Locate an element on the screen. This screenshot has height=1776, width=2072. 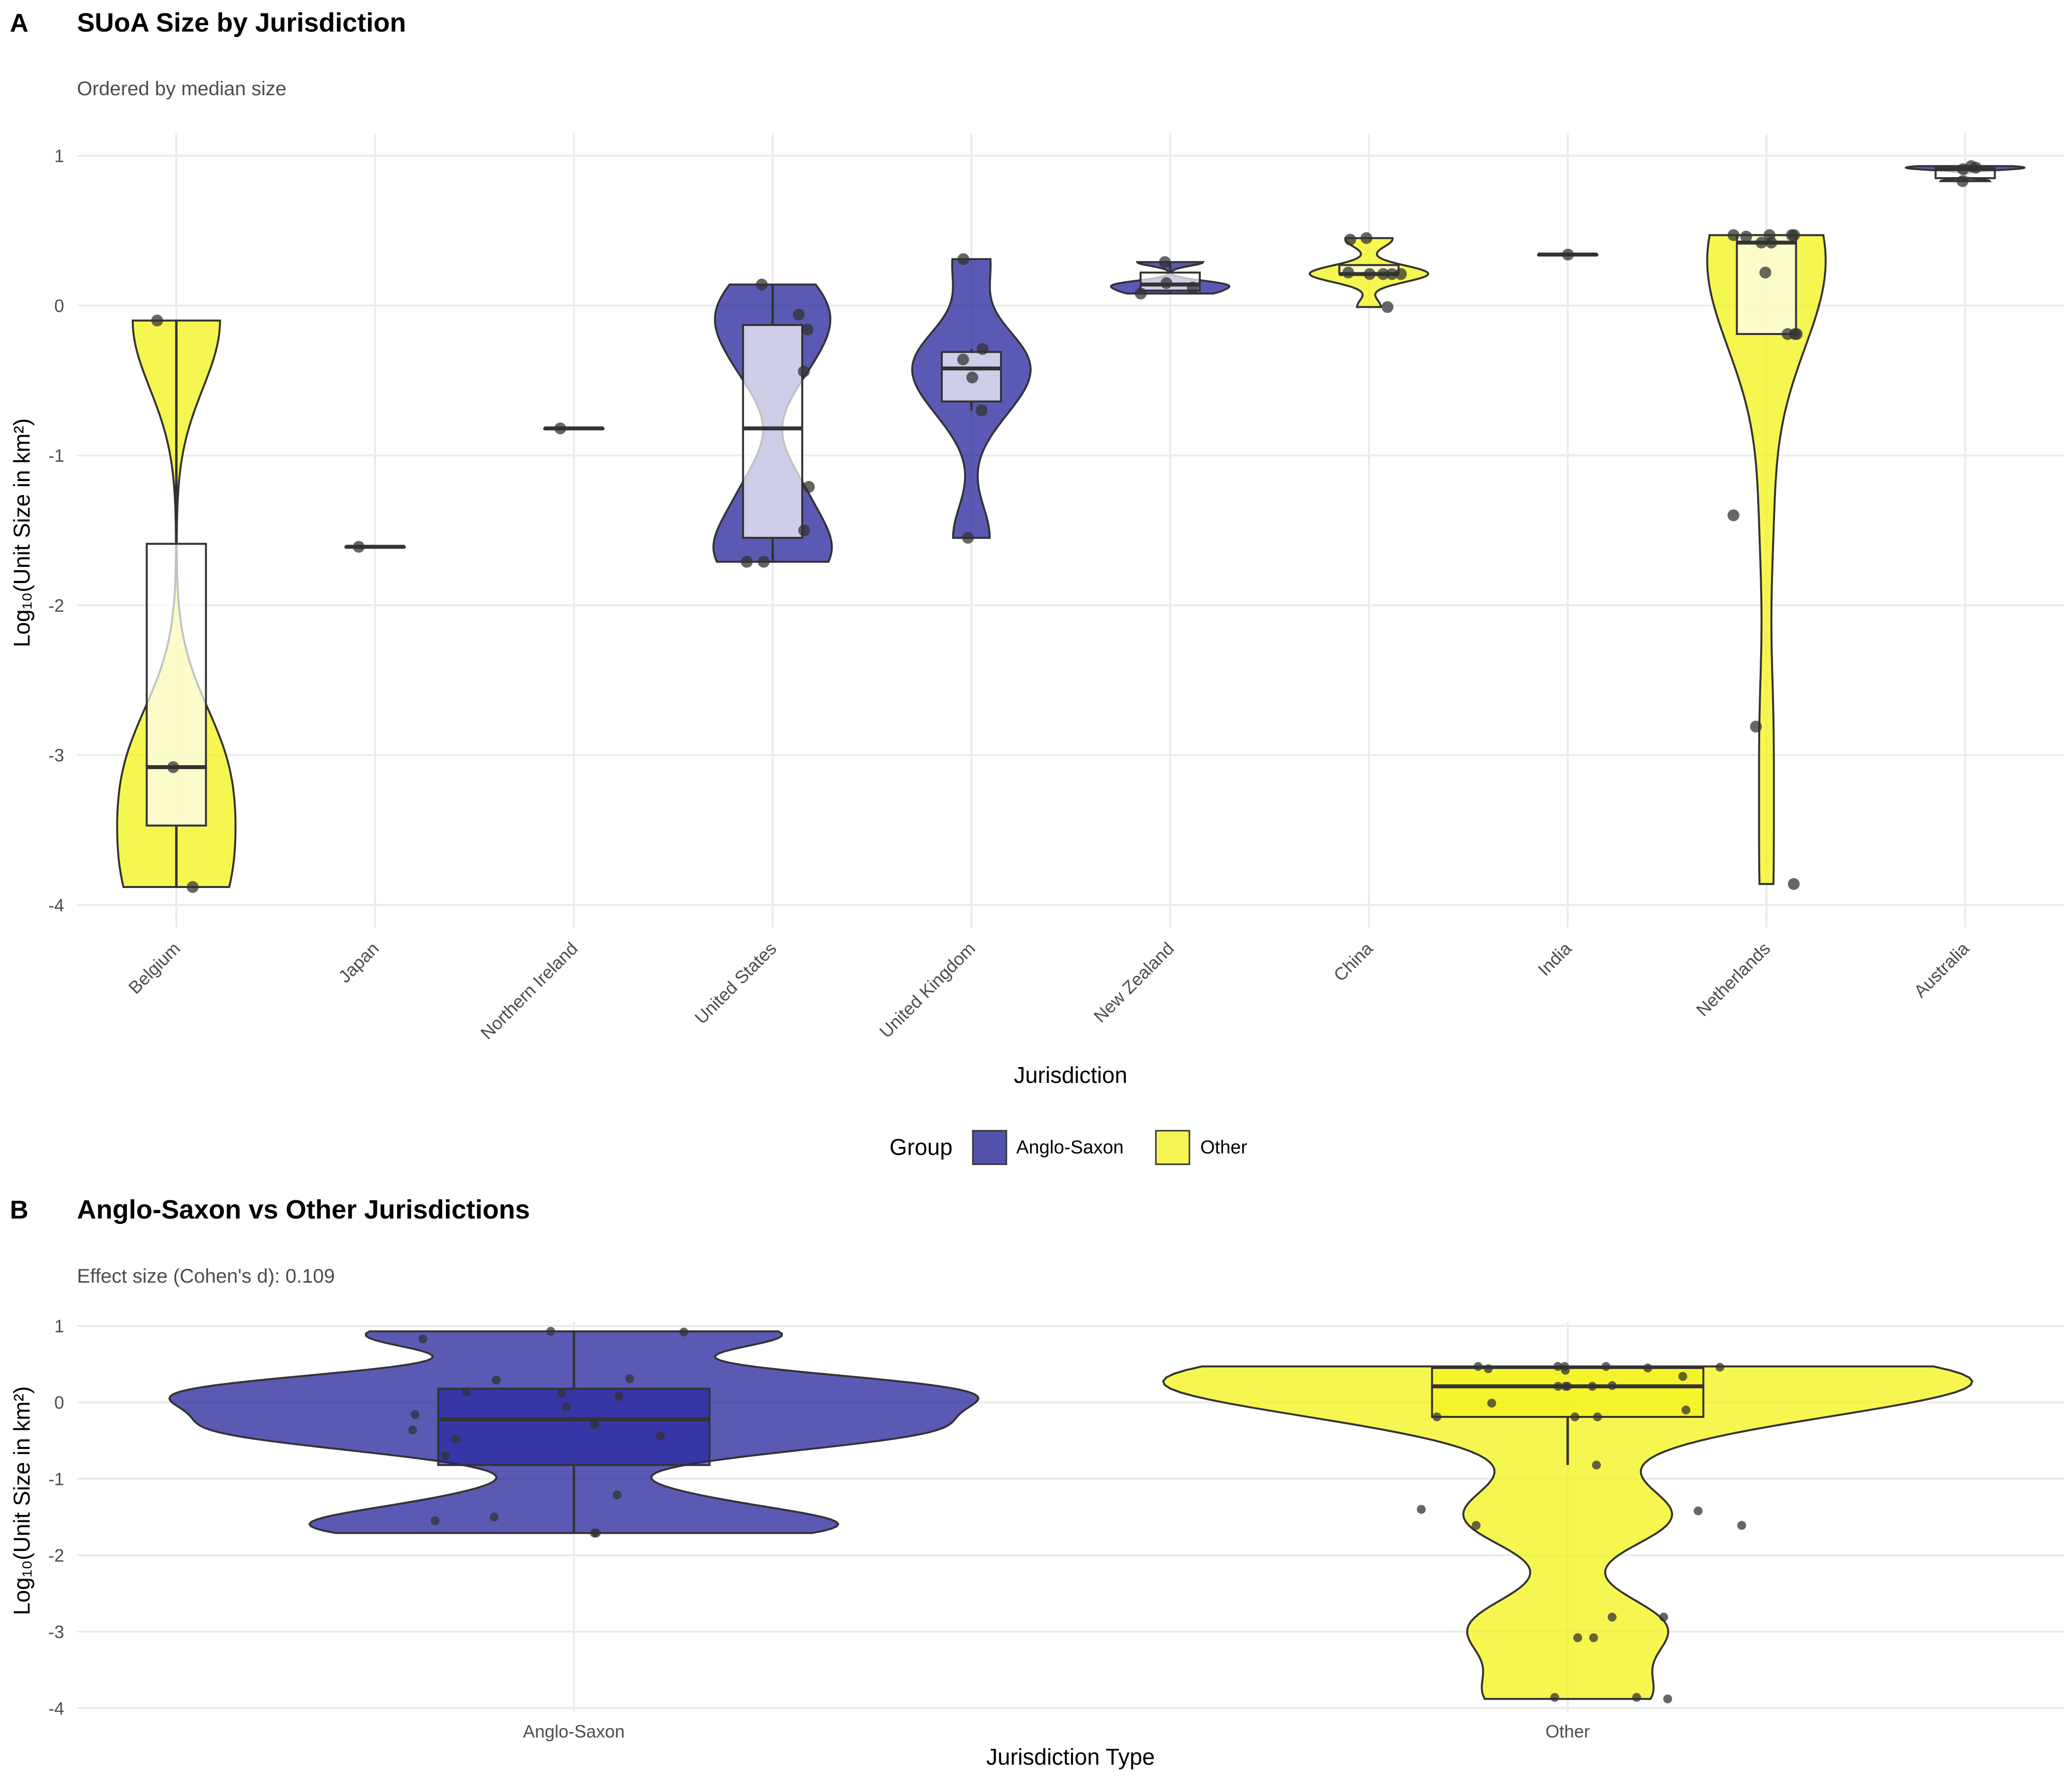
panel-a-y-tick-label: -2 is located at coordinates (56, 606).